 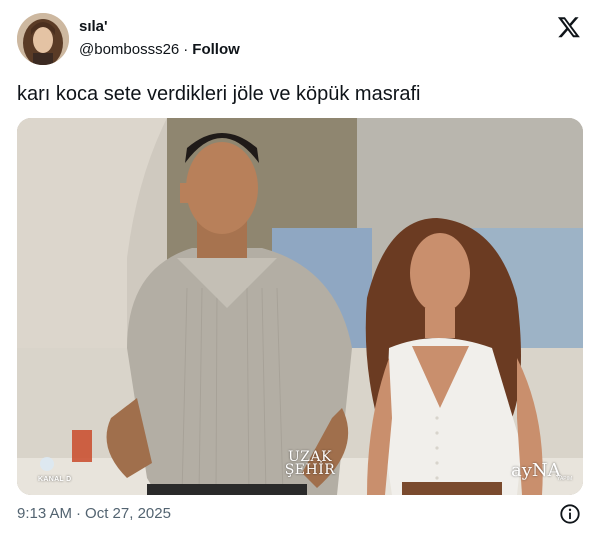 What do you see at coordinates (536, 470) in the screenshot?
I see `producer-watermark: ayNA` at bounding box center [536, 470].